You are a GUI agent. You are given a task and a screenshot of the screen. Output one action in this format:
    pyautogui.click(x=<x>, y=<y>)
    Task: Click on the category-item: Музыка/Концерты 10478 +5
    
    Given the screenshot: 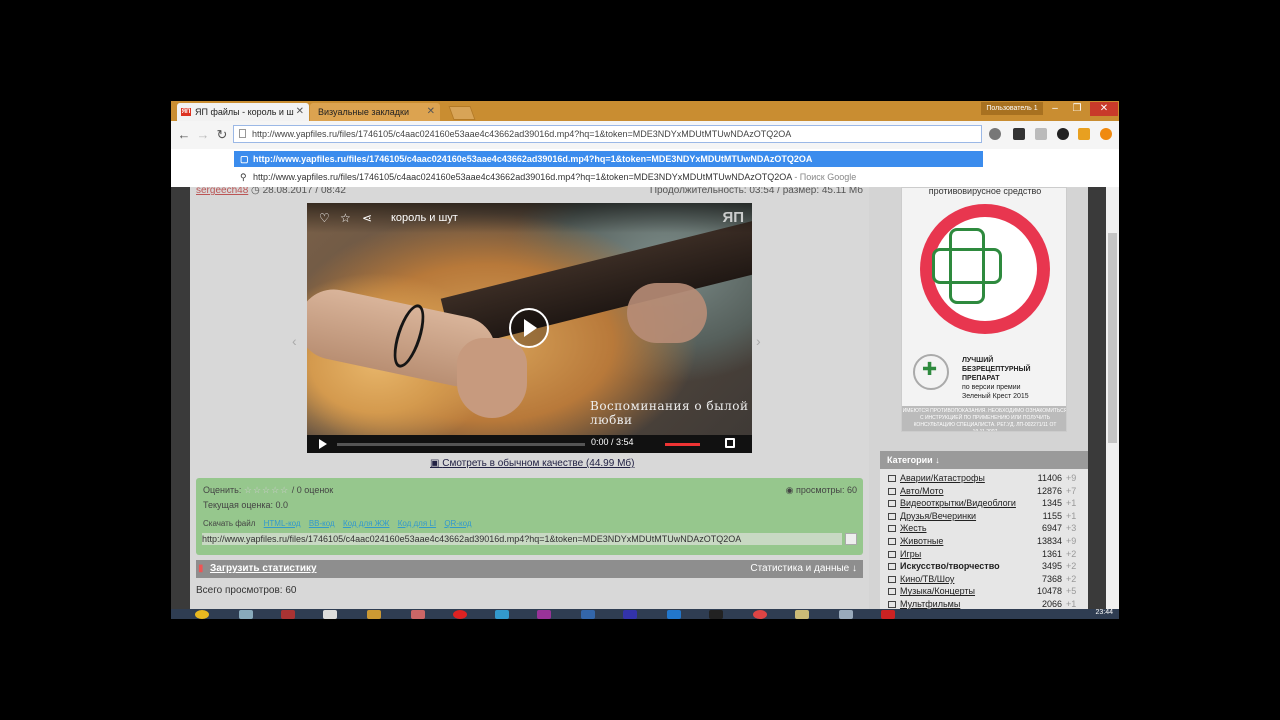 What is the action you would take?
    pyautogui.click(x=986, y=592)
    